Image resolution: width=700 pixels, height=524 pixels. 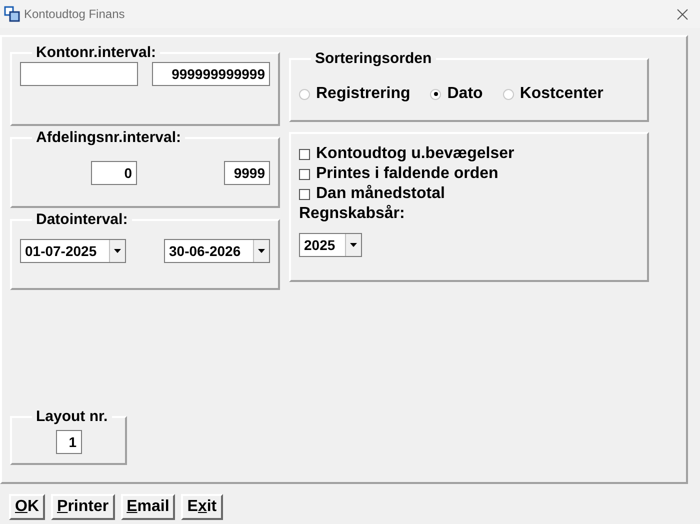 I want to click on radio-option: Registrering, so click(x=354, y=94).